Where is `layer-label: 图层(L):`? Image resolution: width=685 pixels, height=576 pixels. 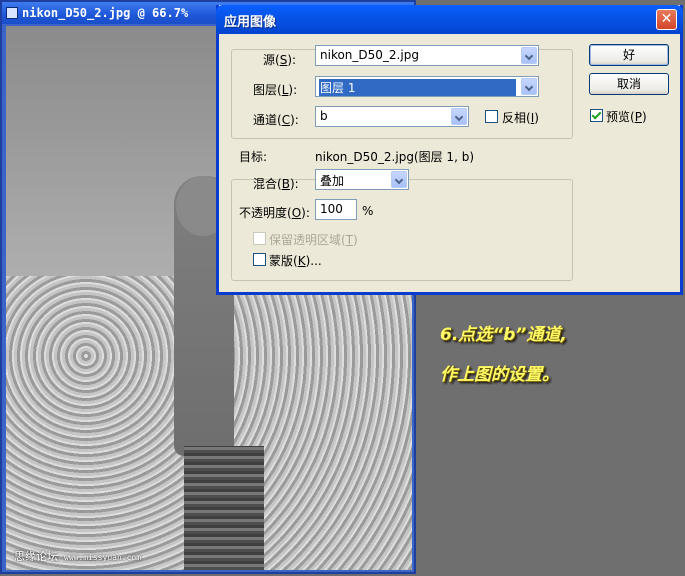 layer-label: 图层(L): is located at coordinates (275, 90).